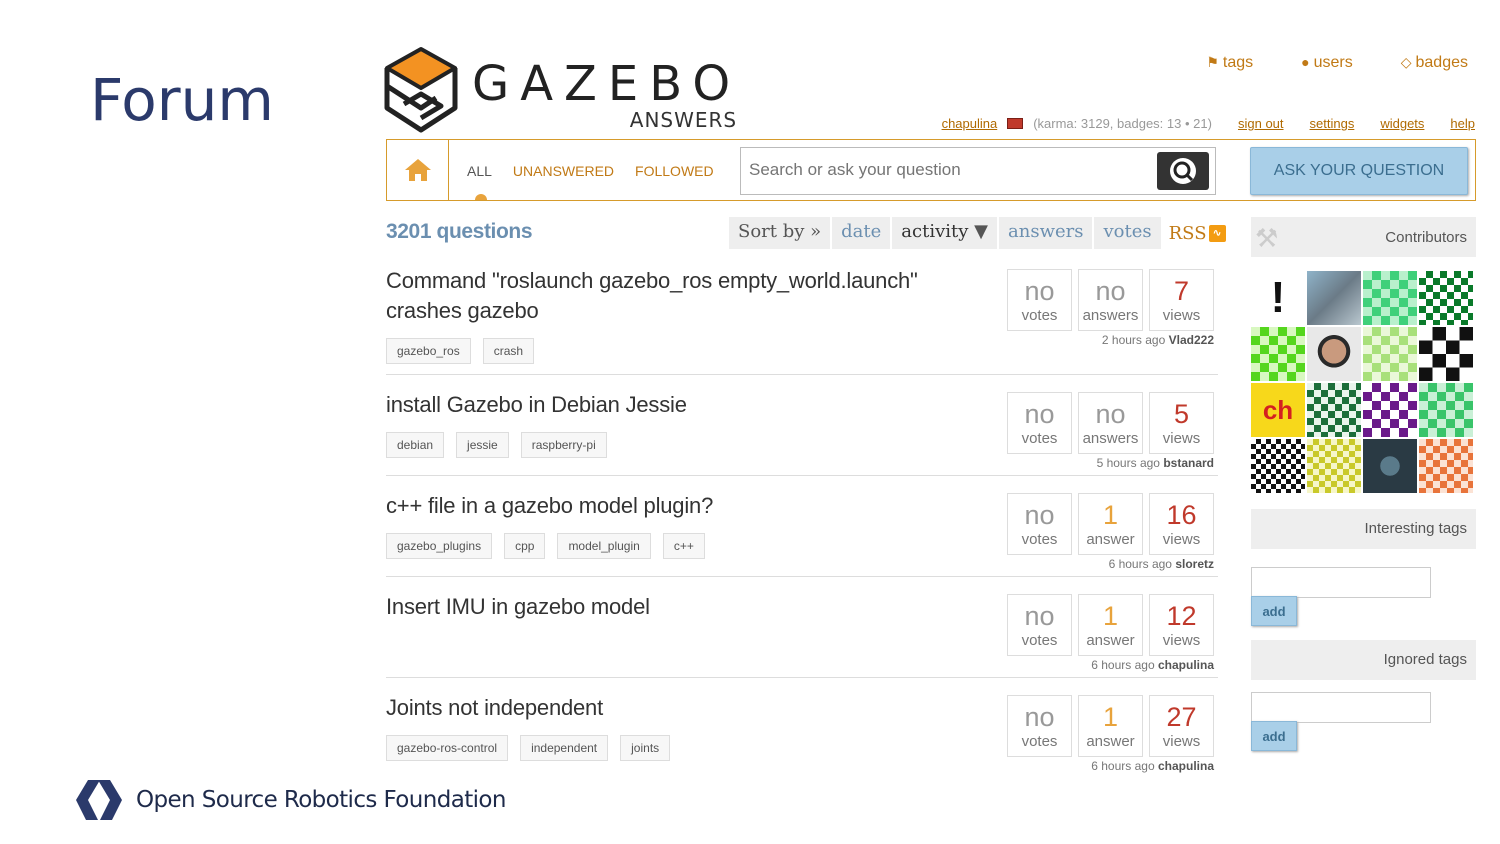  I want to click on logo-wordmark: GAZEBO, so click(607, 84).